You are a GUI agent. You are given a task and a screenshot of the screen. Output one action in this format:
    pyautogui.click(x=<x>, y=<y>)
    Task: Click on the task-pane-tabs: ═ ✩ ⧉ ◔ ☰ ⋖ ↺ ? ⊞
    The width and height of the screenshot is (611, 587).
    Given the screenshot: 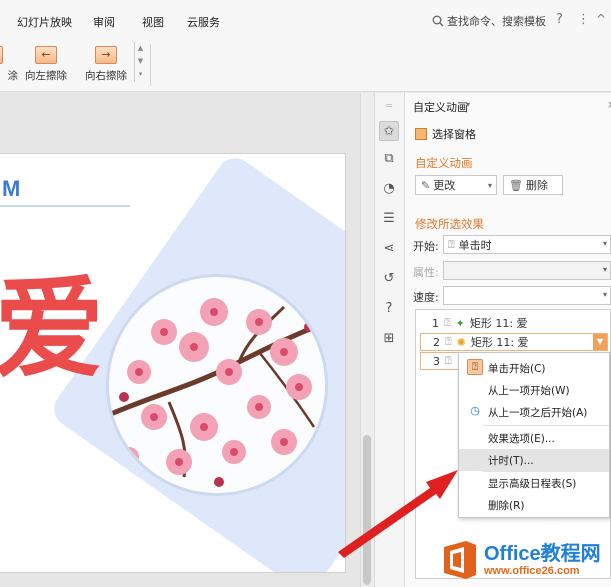 What is the action you would take?
    pyautogui.click(x=389, y=340)
    